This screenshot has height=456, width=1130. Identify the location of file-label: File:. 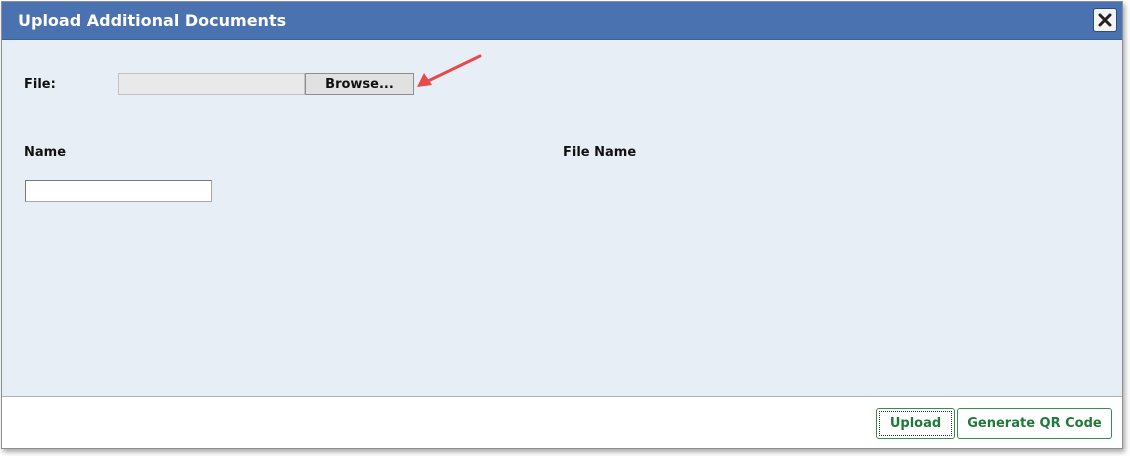
(40, 84).